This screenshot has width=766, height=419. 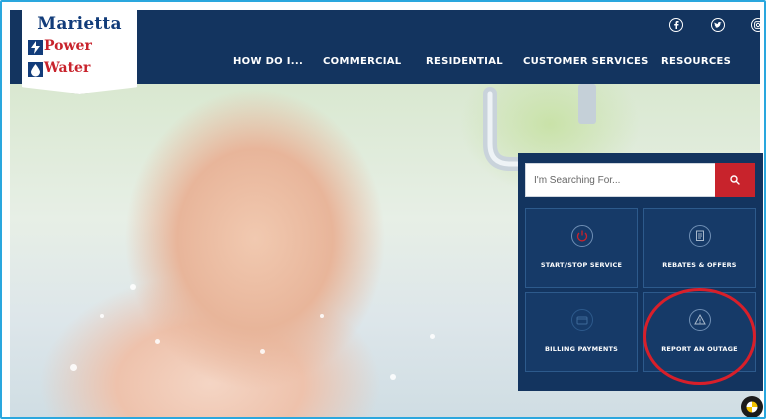 I want to click on lightning-bolt-icon, so click(x=35, y=47).